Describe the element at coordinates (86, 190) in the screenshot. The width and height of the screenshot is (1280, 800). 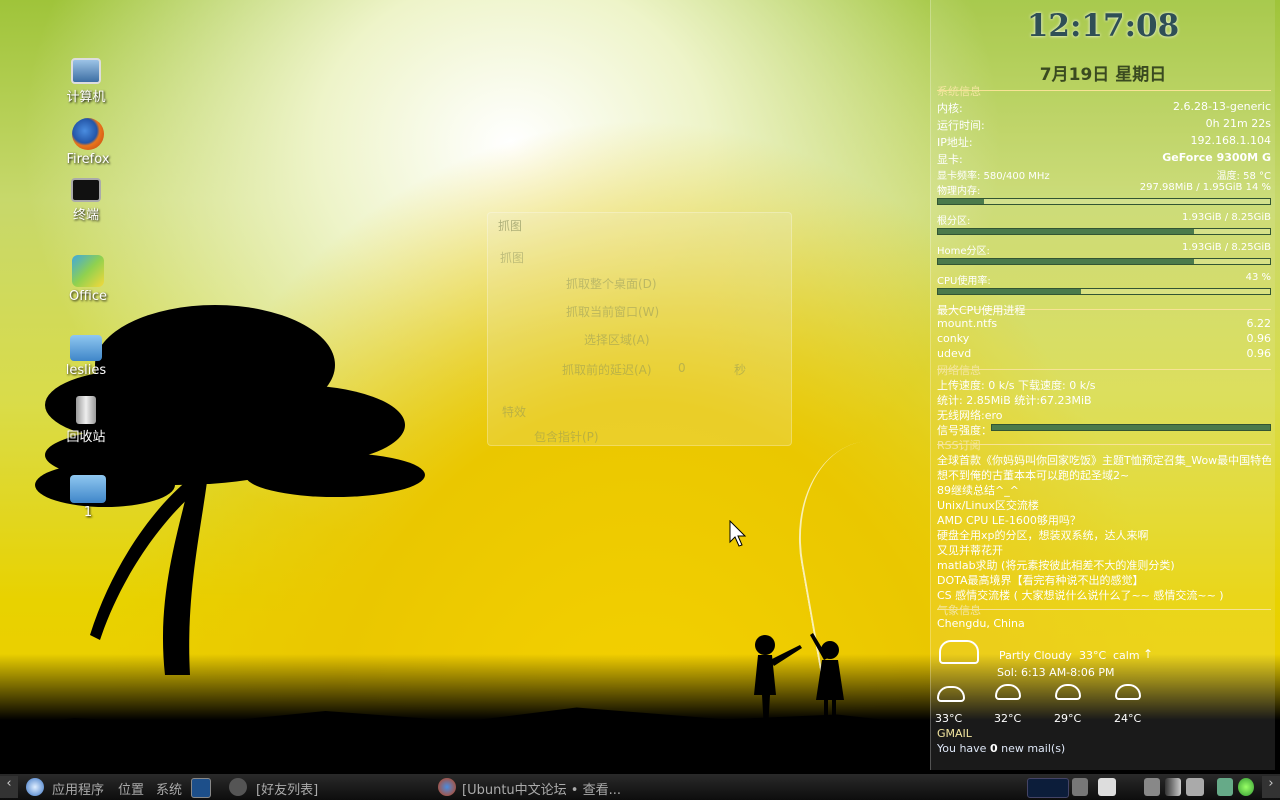
I see `terminal-icon` at that location.